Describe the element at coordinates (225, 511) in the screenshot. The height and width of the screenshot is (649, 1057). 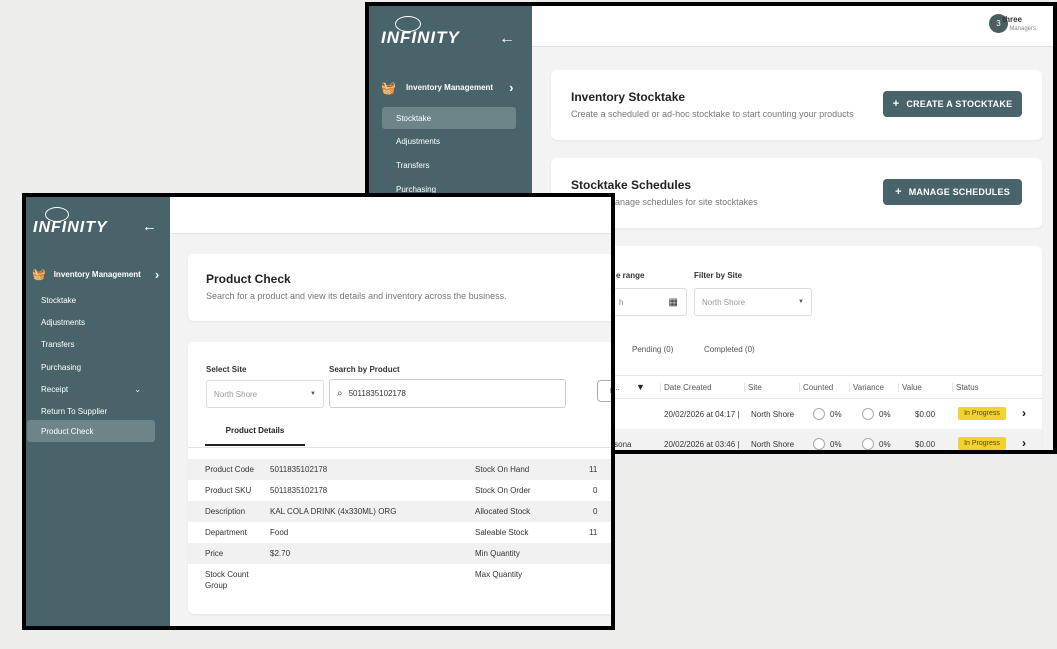
I see `detail-label: Description` at that location.